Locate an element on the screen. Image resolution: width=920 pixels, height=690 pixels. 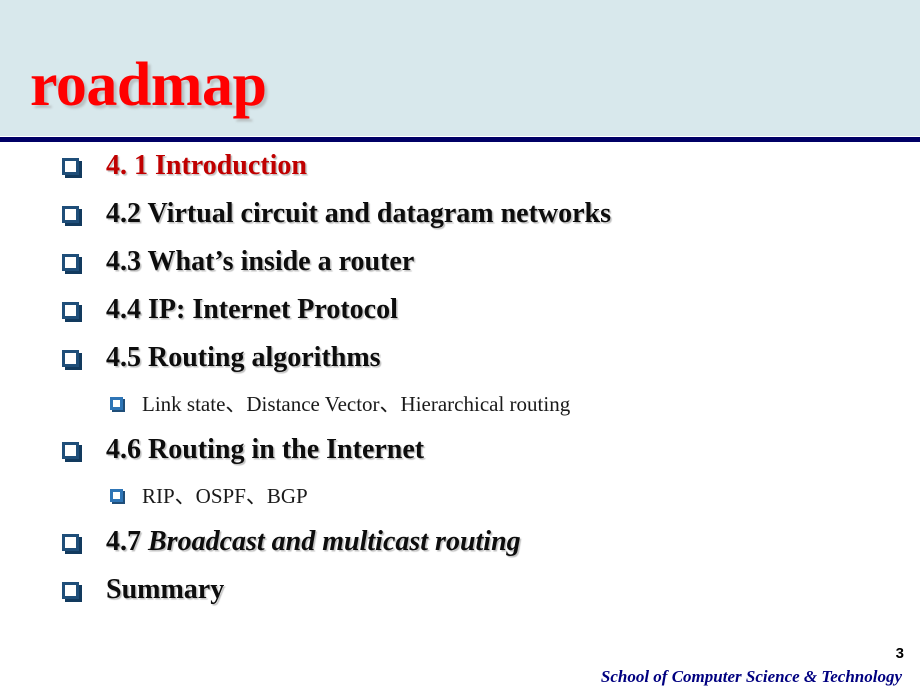
page-title: roadmap is located at coordinates (148, 85).